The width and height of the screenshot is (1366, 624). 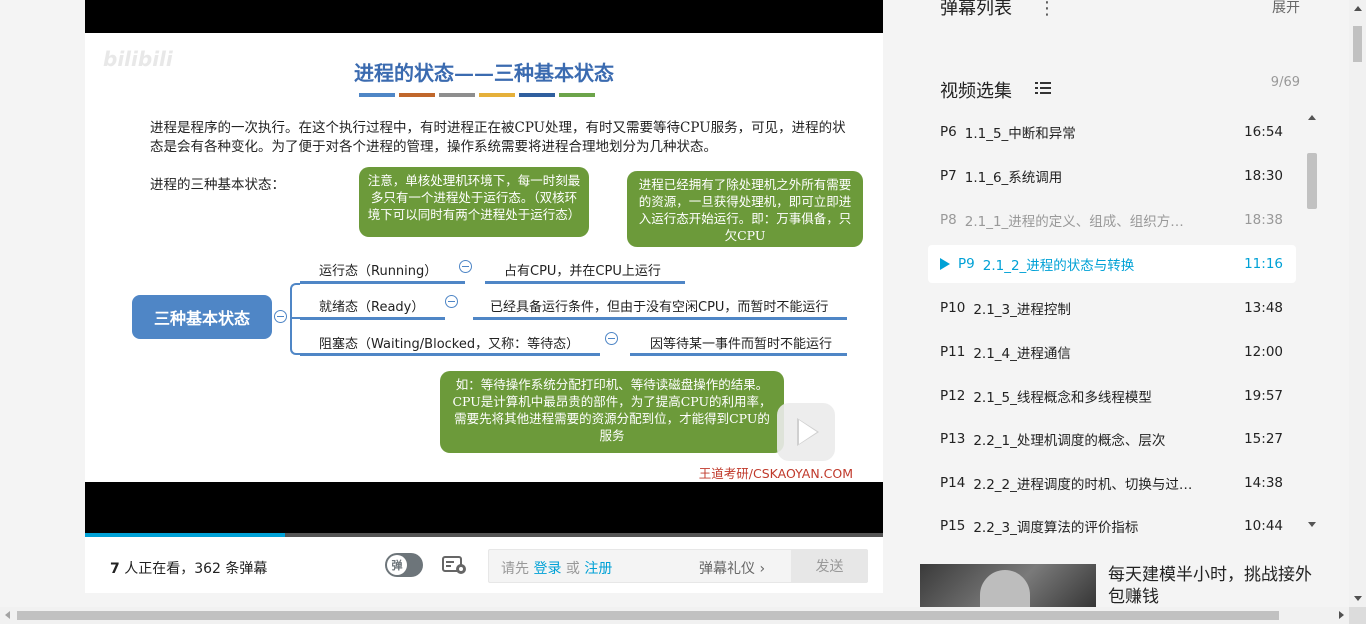 I want to click on playlist-item: P6 1.1_5_中断和异常 16:54, so click(x=1112, y=132).